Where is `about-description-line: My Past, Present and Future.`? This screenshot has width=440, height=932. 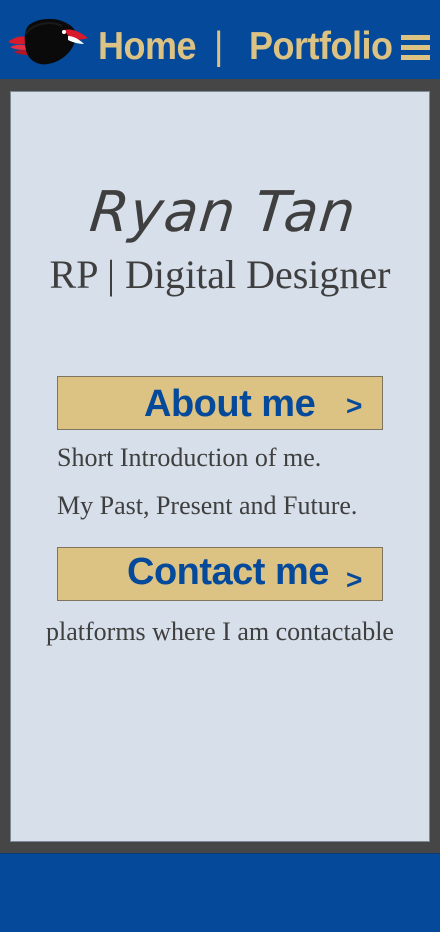
about-description-line: My Past, Present and Future. is located at coordinates (207, 505).